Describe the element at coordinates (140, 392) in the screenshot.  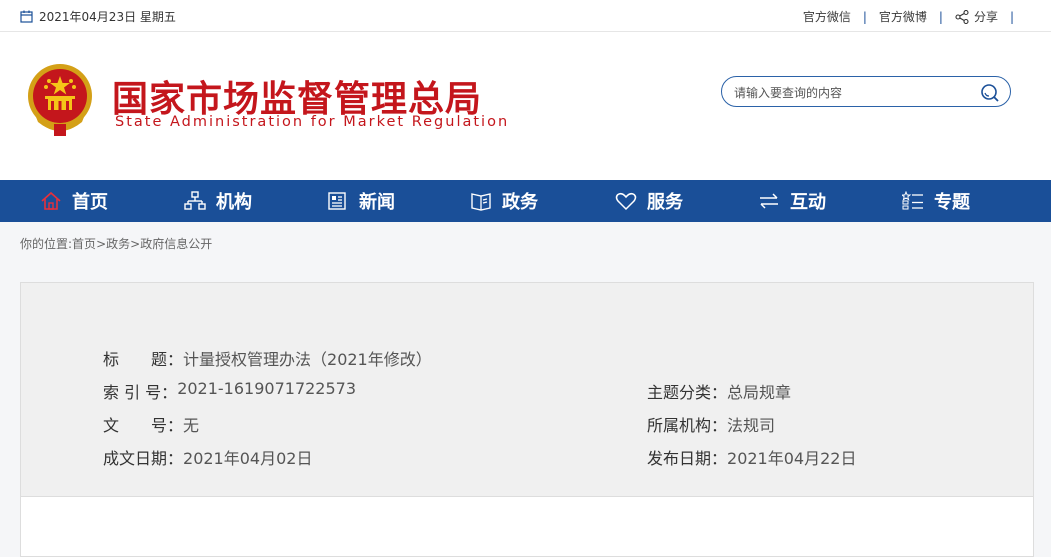
I see `info-index-label: 索 引 号：` at that location.